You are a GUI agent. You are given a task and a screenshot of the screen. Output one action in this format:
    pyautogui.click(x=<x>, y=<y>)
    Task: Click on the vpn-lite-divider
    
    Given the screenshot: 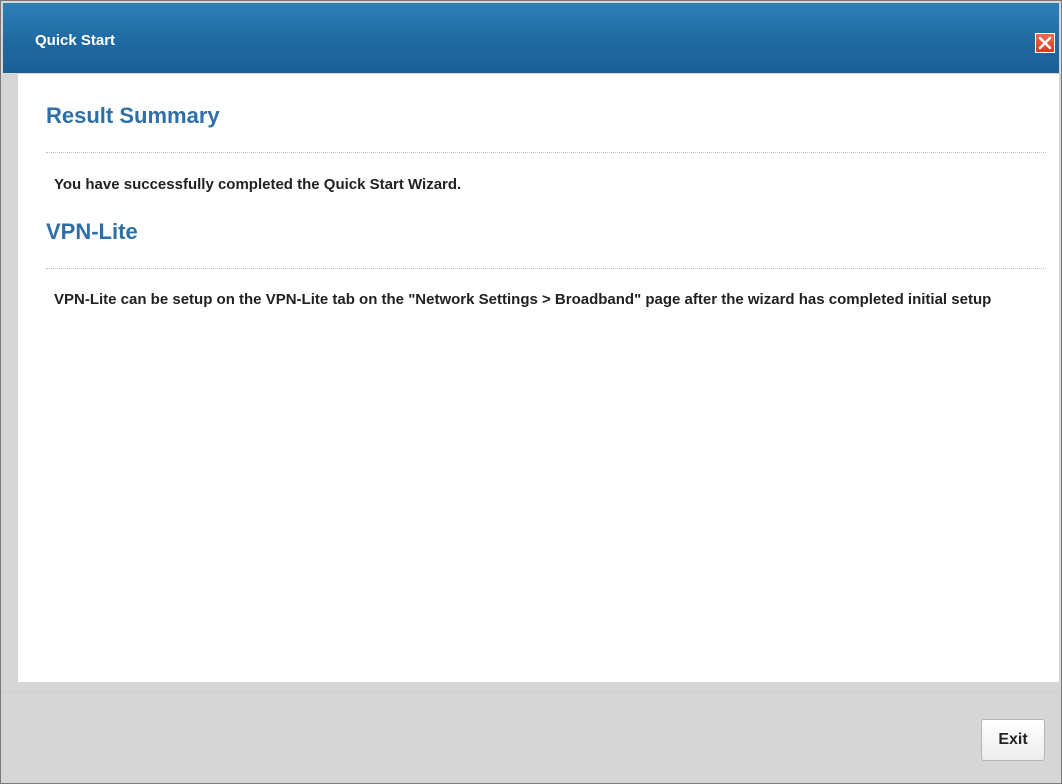 What is the action you would take?
    pyautogui.click(x=546, y=268)
    